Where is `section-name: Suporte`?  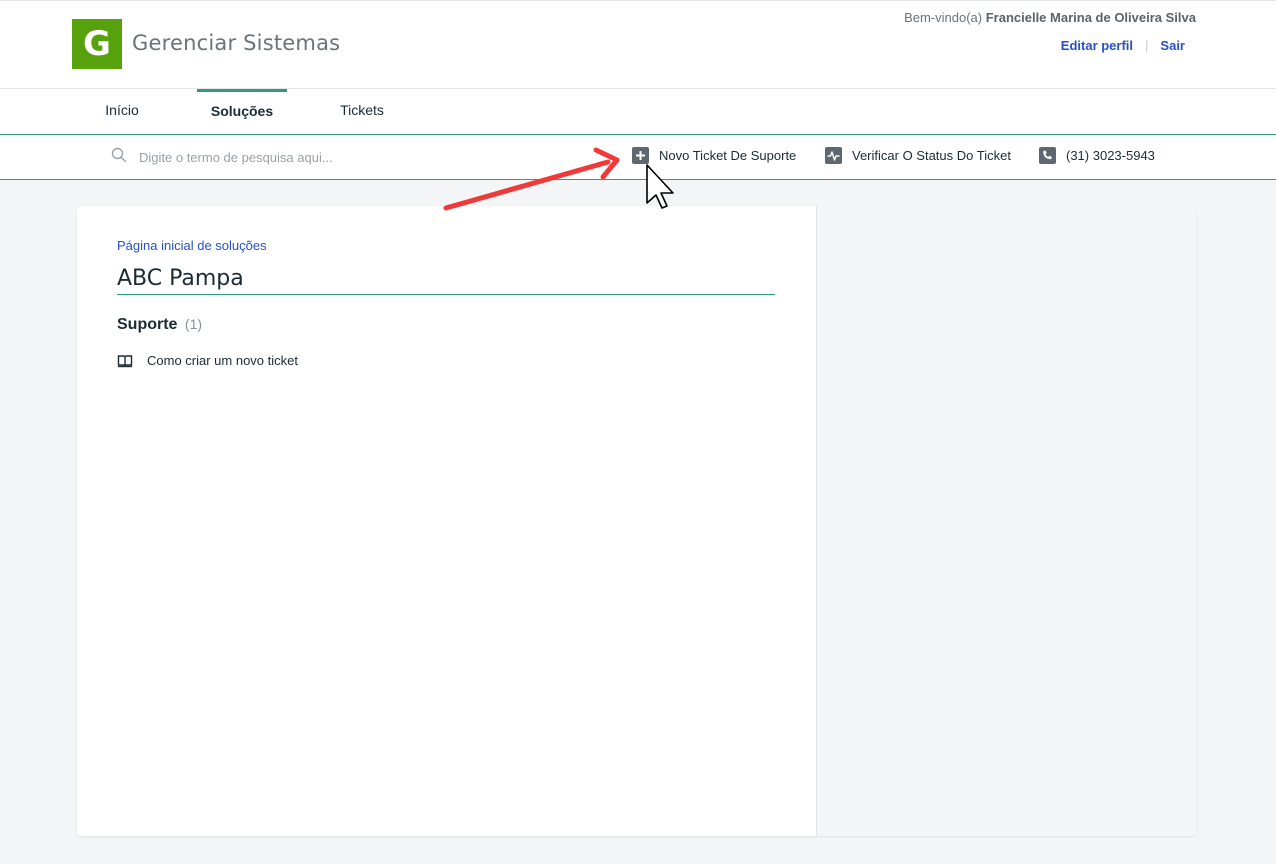
section-name: Suporte is located at coordinates (147, 324).